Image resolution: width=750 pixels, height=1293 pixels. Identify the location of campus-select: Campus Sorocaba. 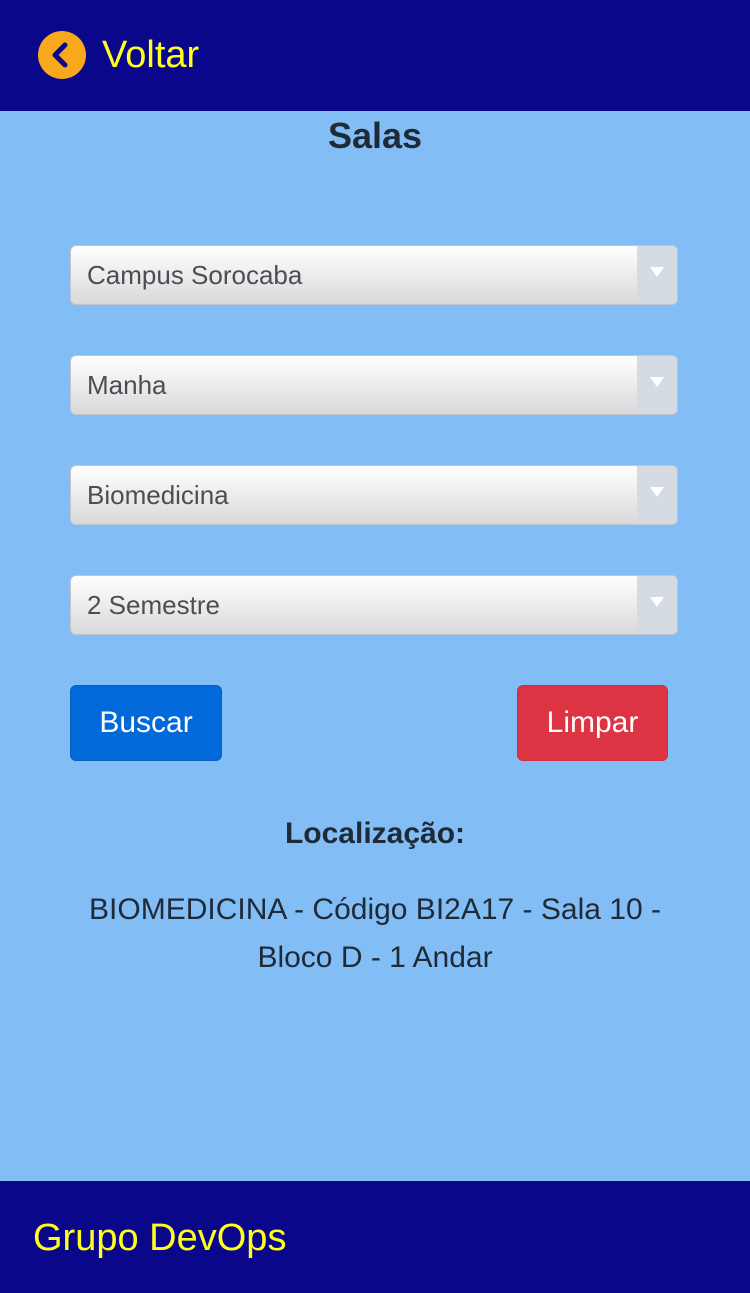
(374, 275).